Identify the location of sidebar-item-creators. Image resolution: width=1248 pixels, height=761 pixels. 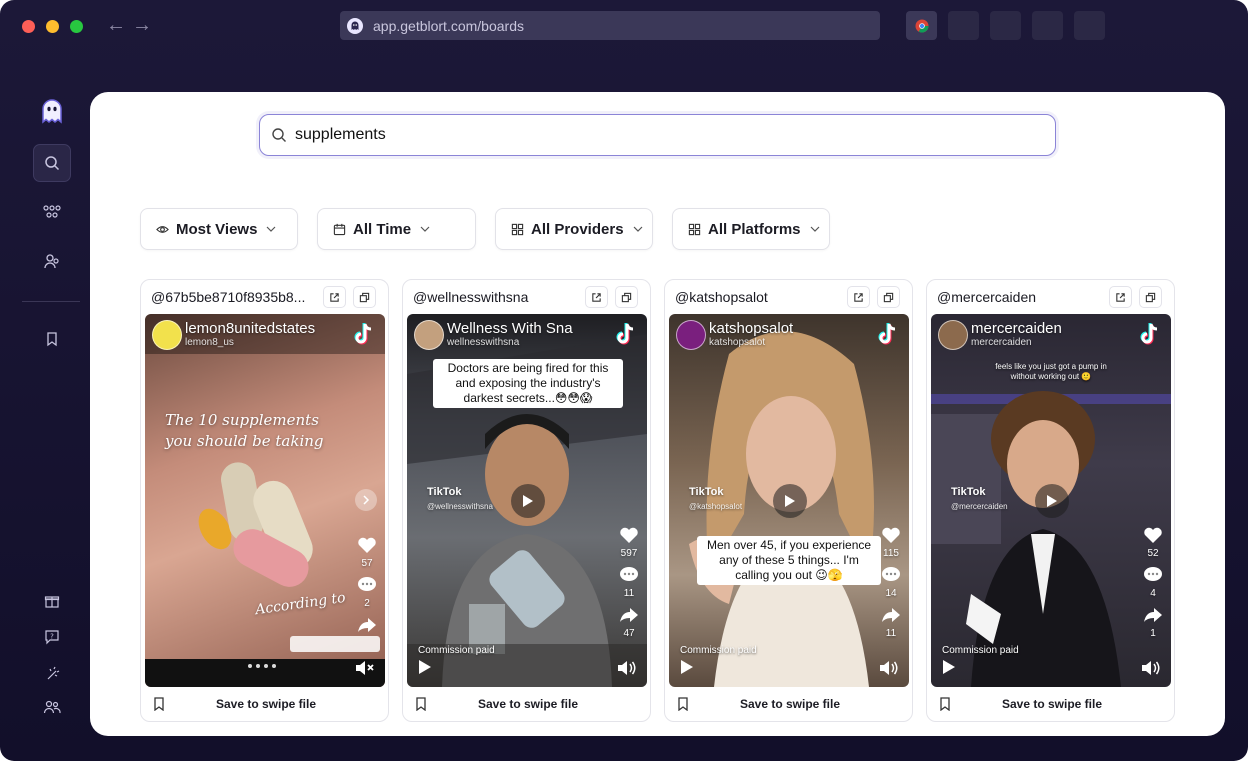
(52, 261).